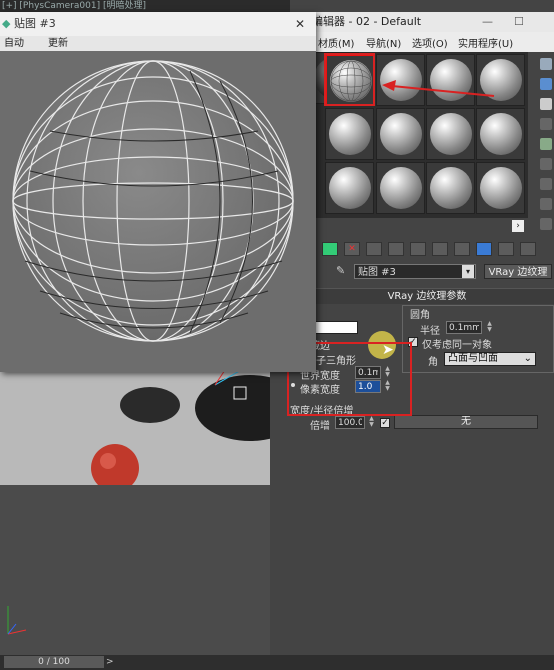 Image resolution: width=554 pixels, height=670 pixels. I want to click on menu-options: 选项(O), so click(430, 42).